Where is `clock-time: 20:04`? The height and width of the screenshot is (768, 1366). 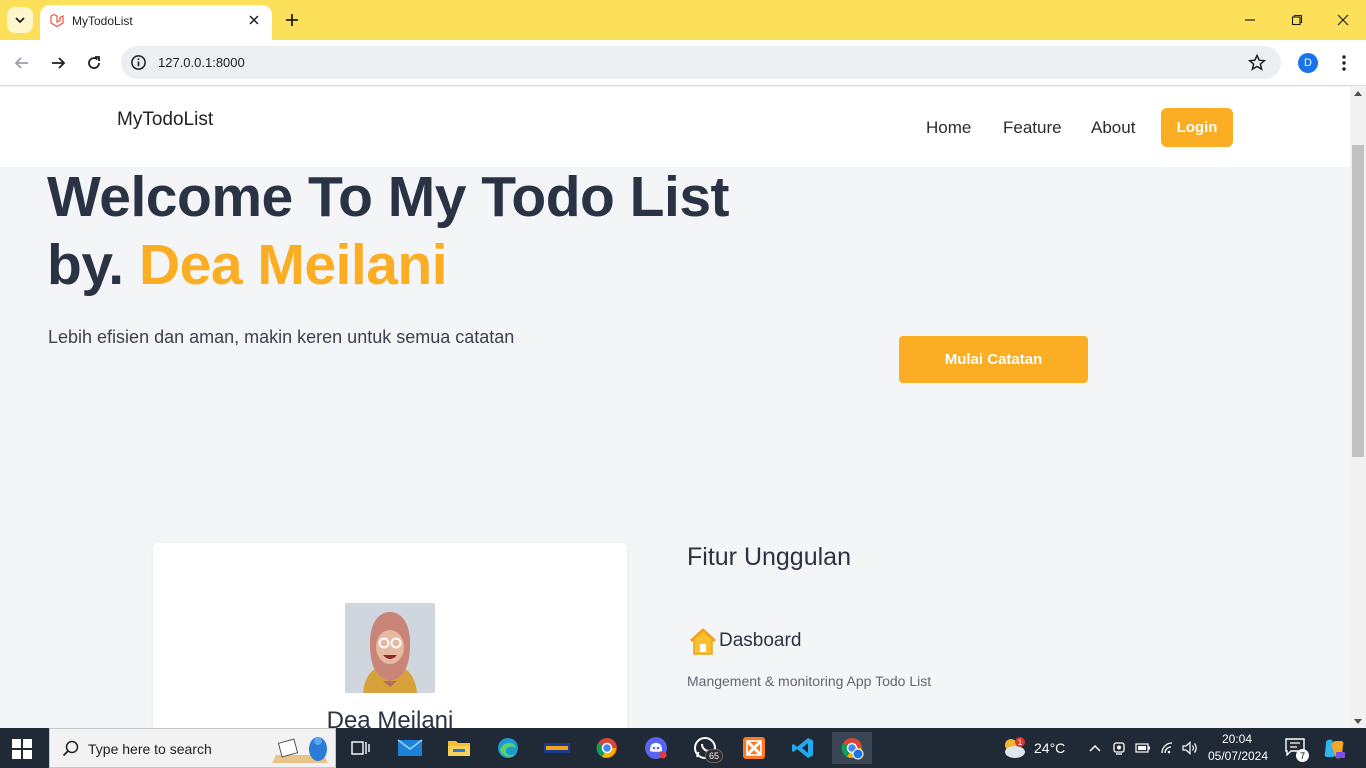 clock-time: 20:04 is located at coordinates (1237, 739).